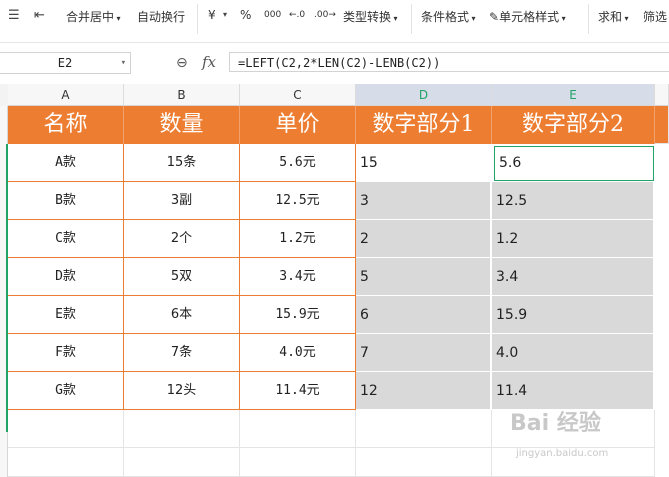 The width and height of the screenshot is (669, 477). Describe the element at coordinates (424, 315) in the screenshot. I see `cell-number-part-1: 6` at that location.